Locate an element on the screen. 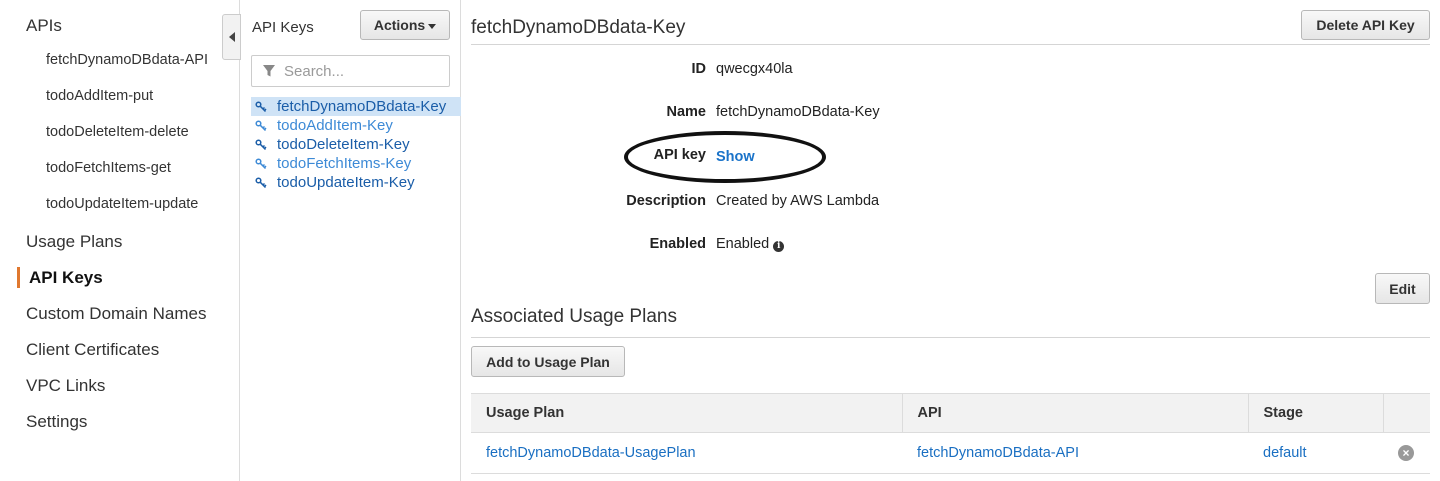 Image resolution: width=1440 pixels, height=481 pixels. delete-api-key-button: Delete API Key is located at coordinates (1365, 25).